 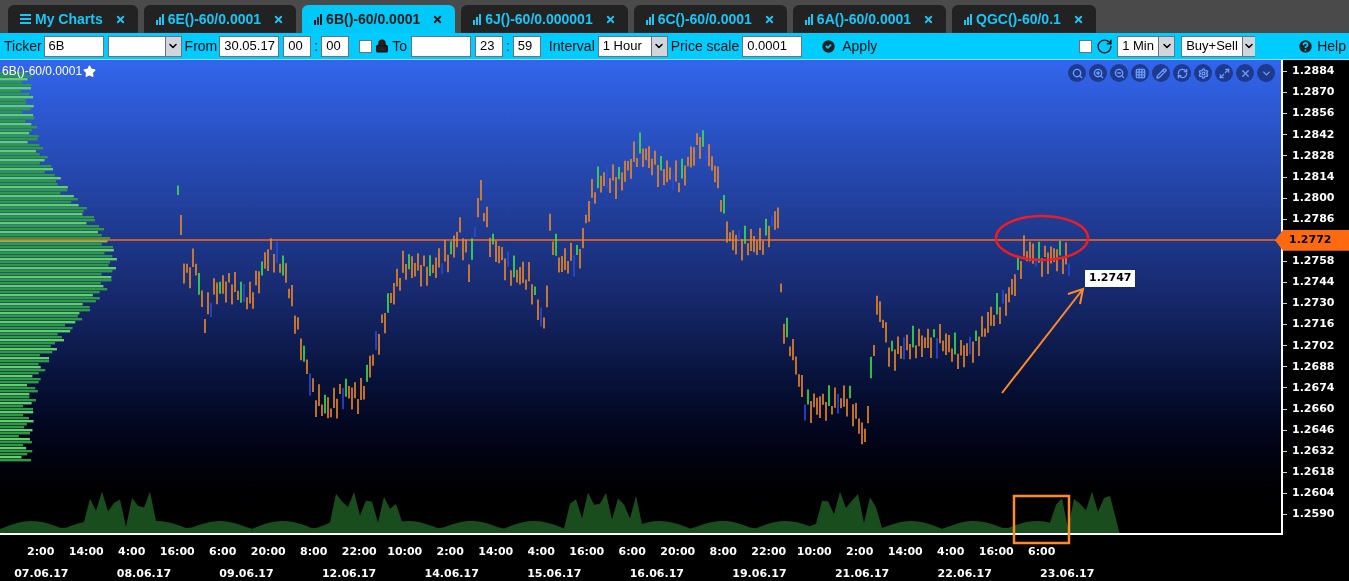 I want to click on price-label: 1.2800, so click(x=1313, y=197).